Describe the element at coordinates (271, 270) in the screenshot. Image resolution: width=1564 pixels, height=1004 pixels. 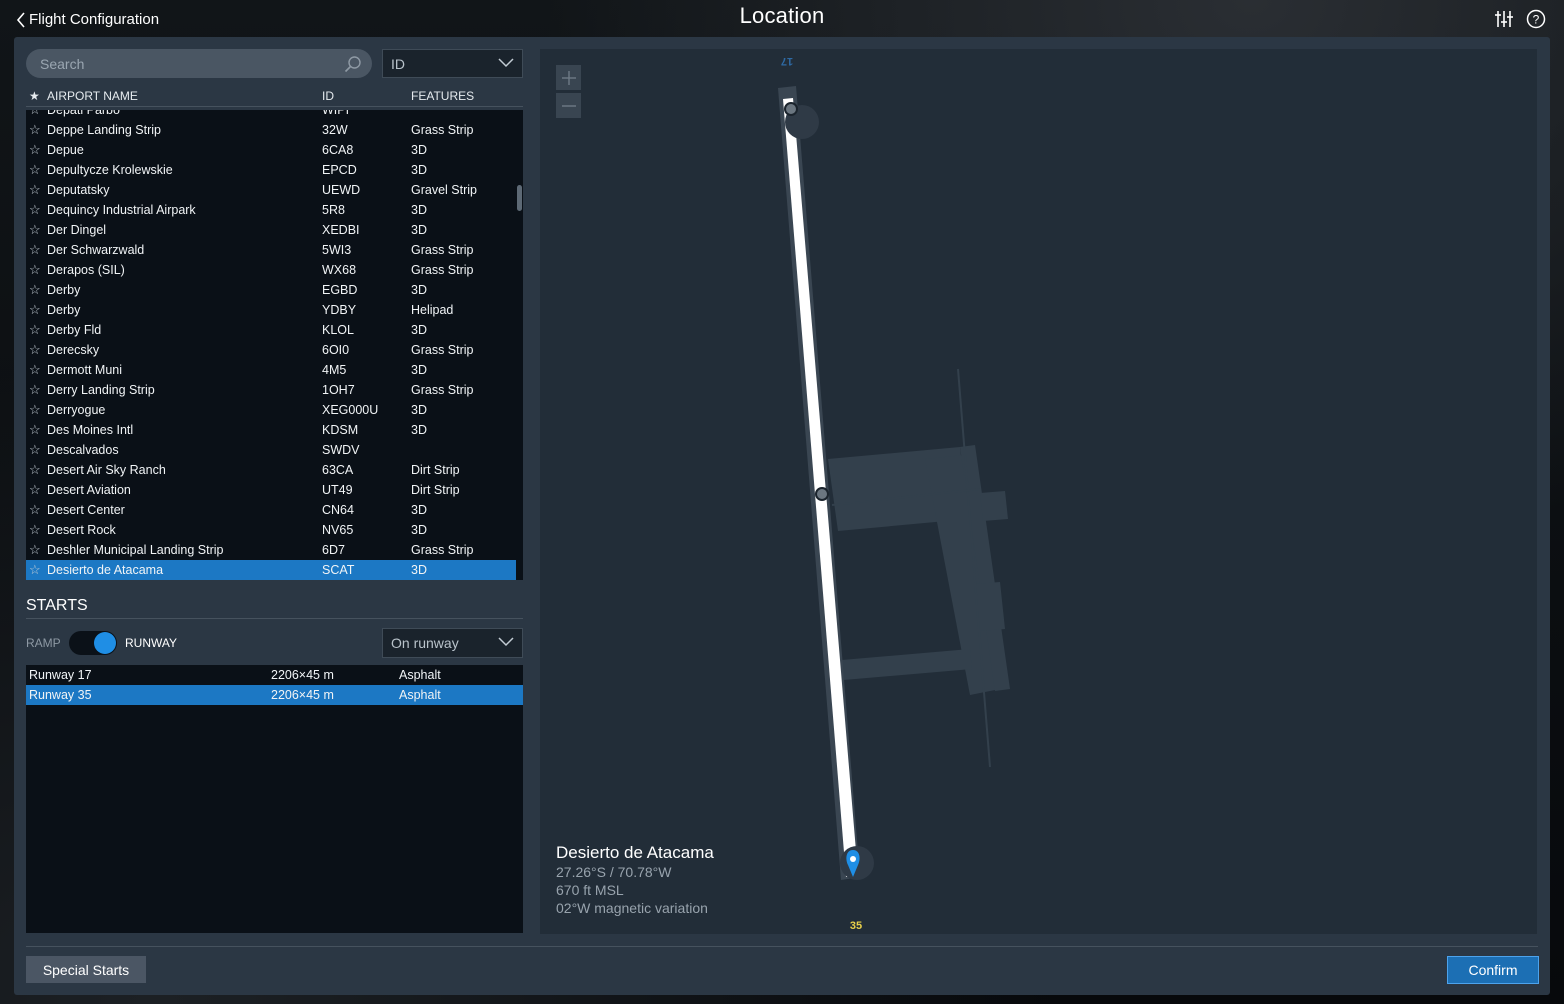
I see `table-row: ☆ Derapos (SIL) WX68 Grass Strip` at that location.